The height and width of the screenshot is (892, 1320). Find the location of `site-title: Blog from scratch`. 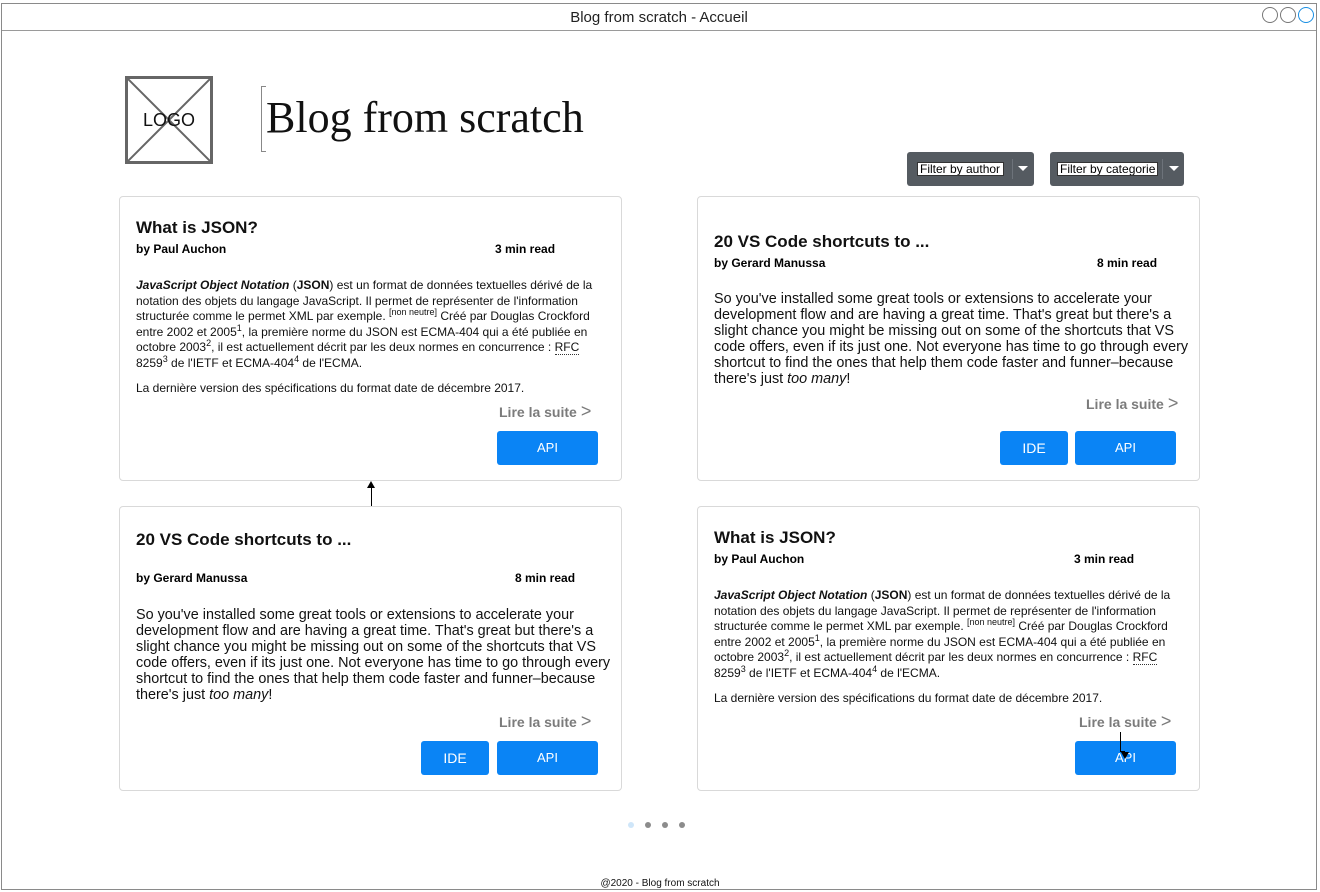

site-title: Blog from scratch is located at coordinates (432, 117).